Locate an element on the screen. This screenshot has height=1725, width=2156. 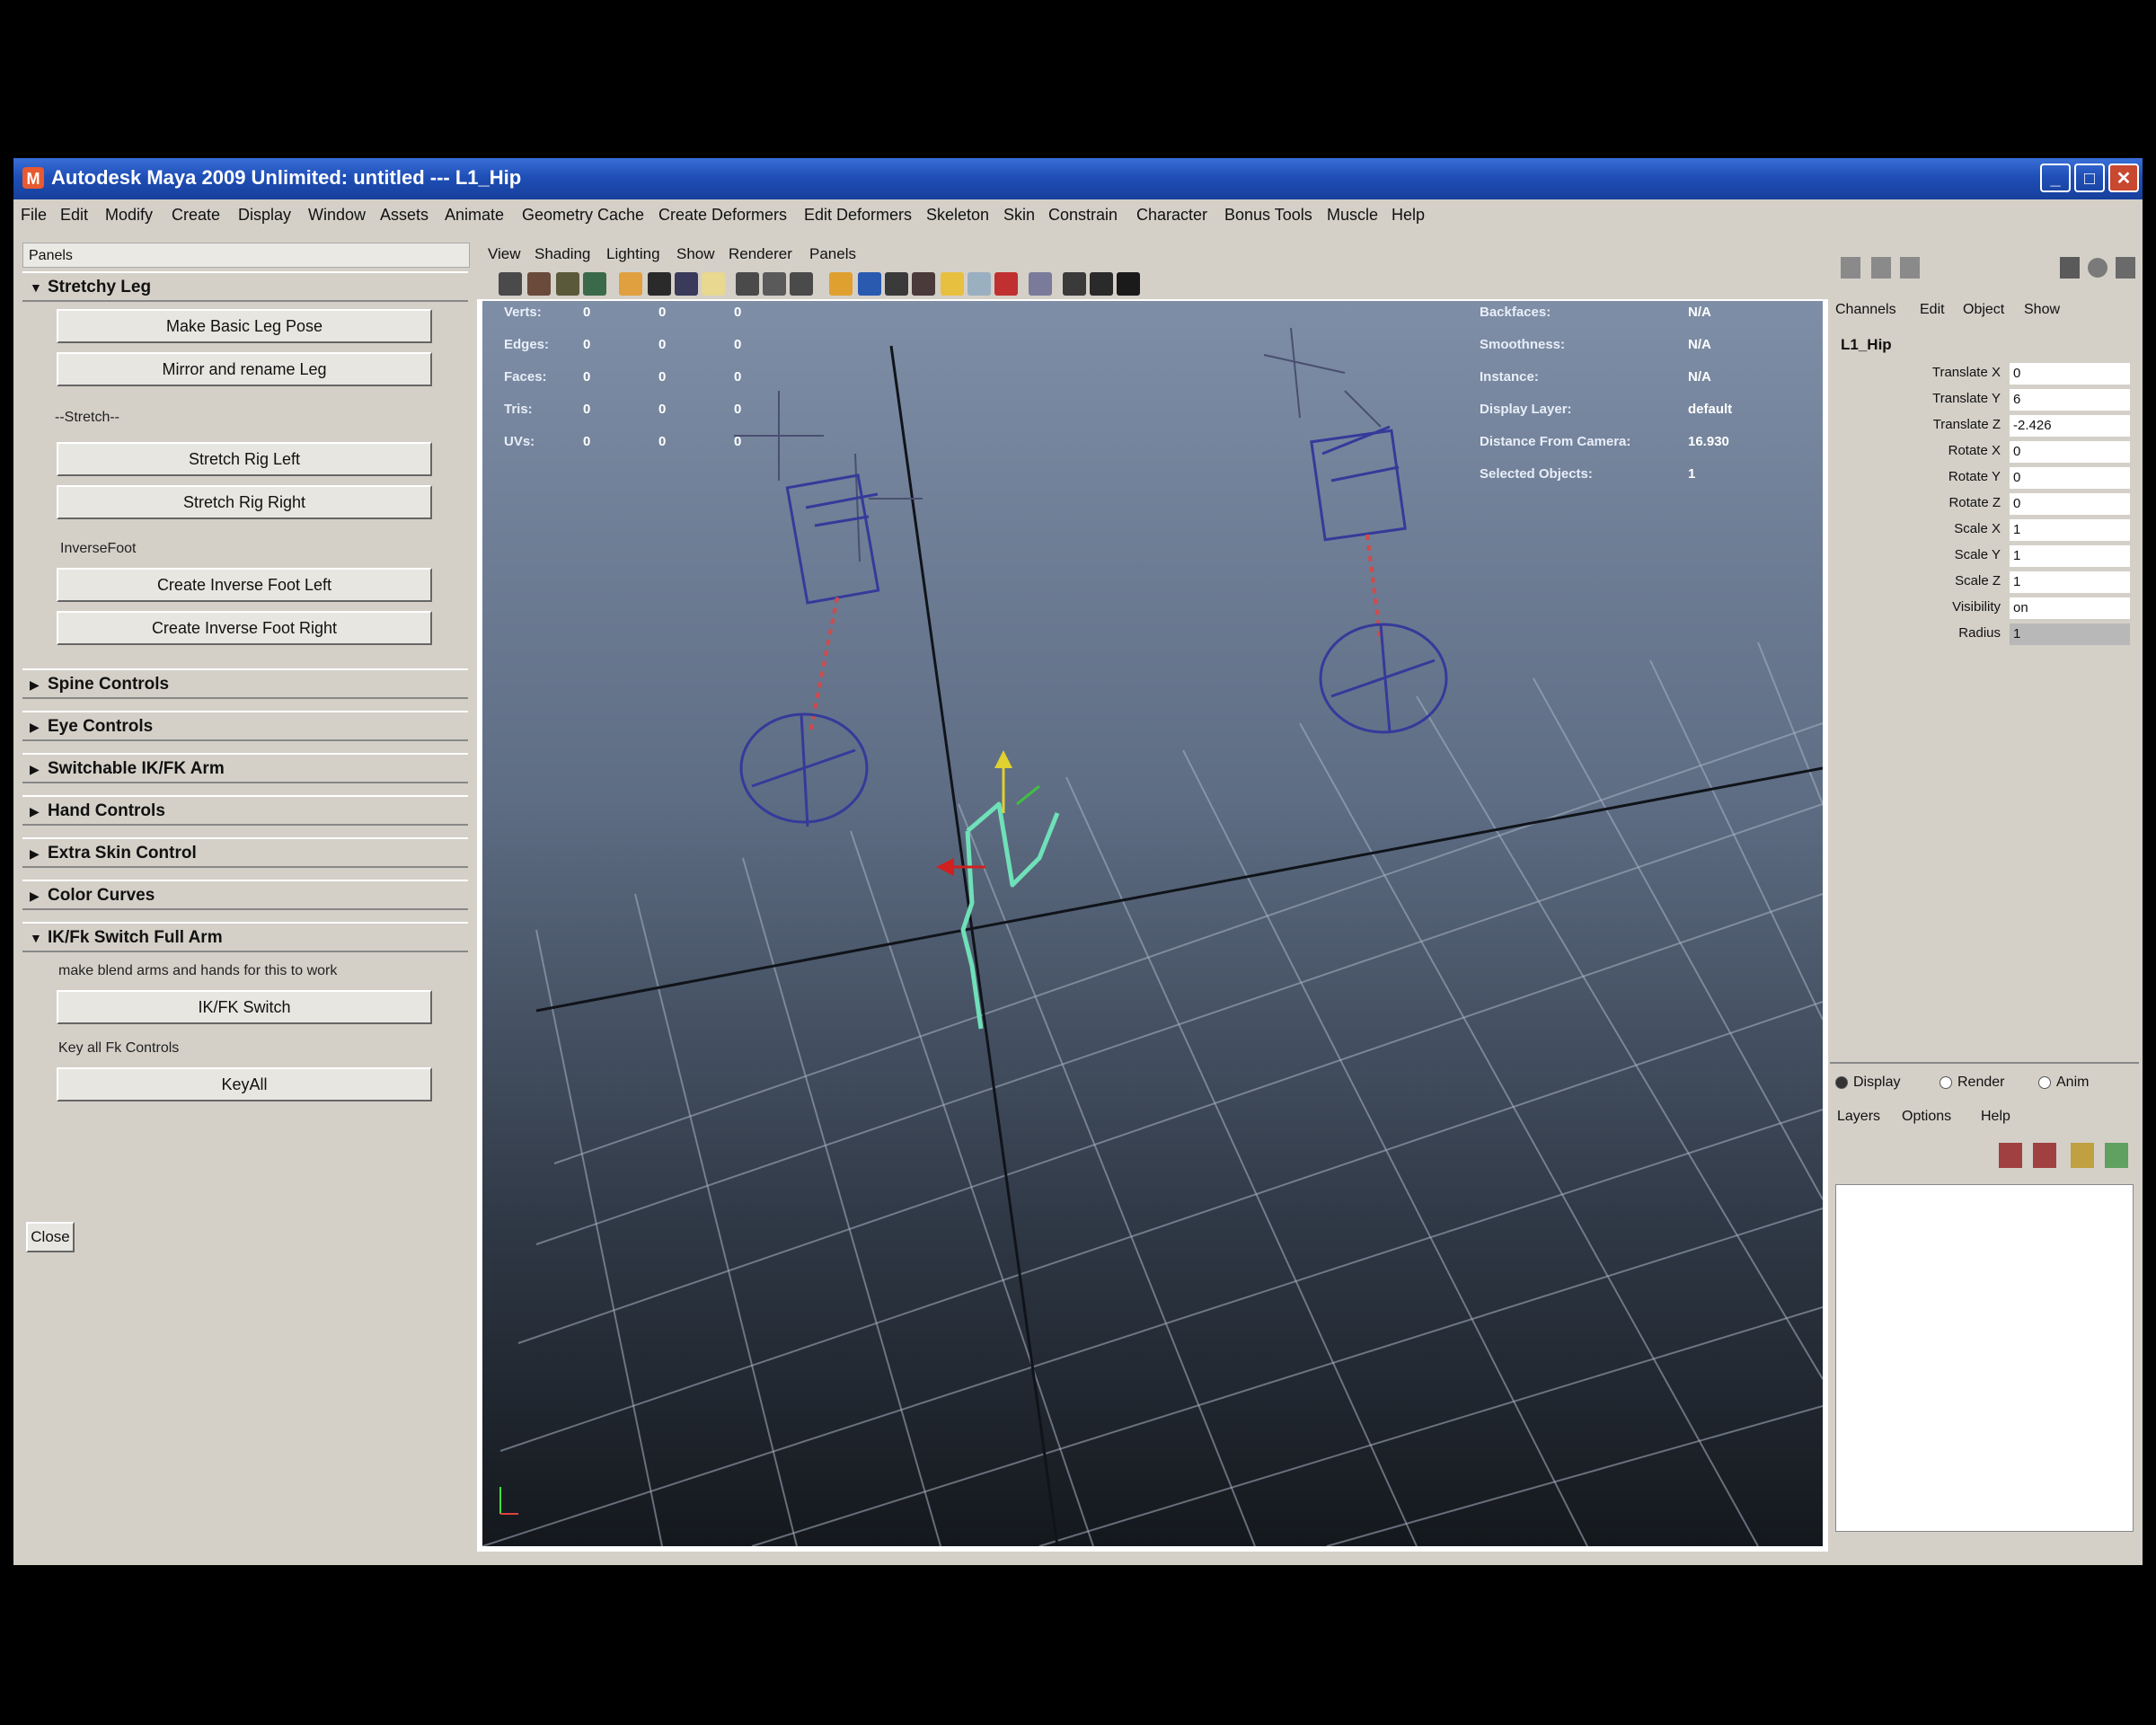
layer-menu-layers: Layers is located at coordinates (1859, 1117).